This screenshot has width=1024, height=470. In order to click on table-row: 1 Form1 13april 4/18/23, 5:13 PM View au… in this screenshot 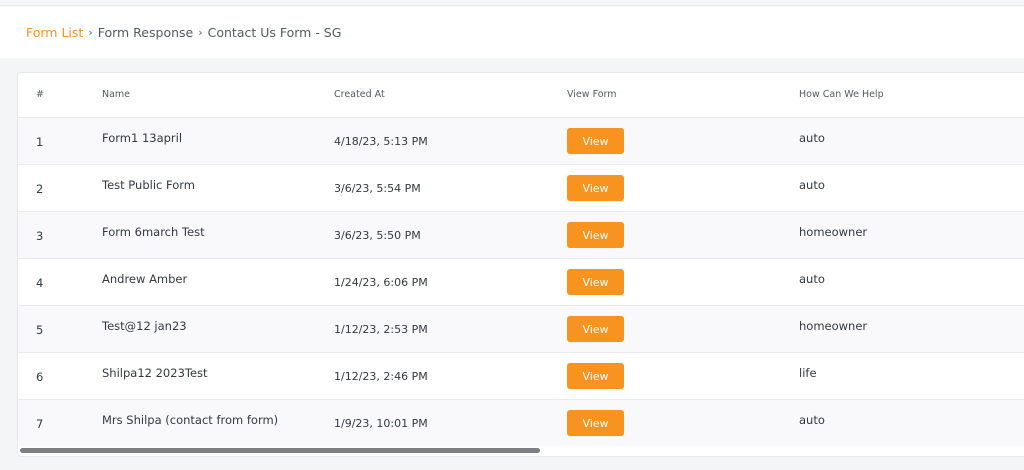, I will do `click(521, 140)`.